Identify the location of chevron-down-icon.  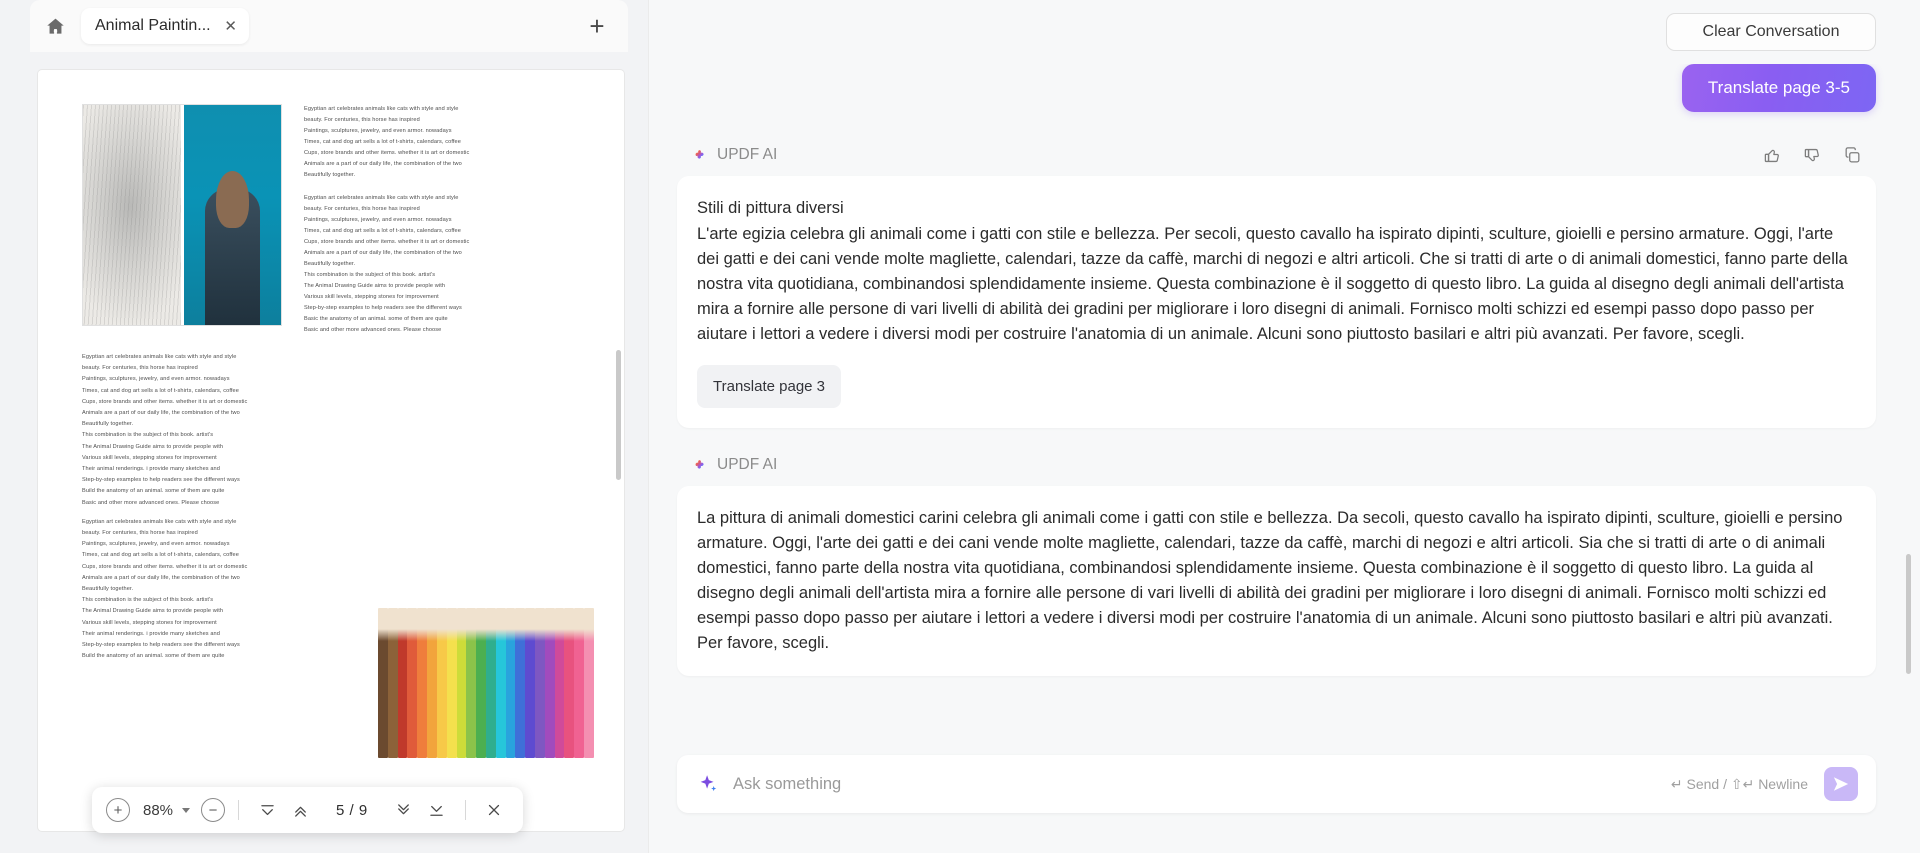
(186, 810).